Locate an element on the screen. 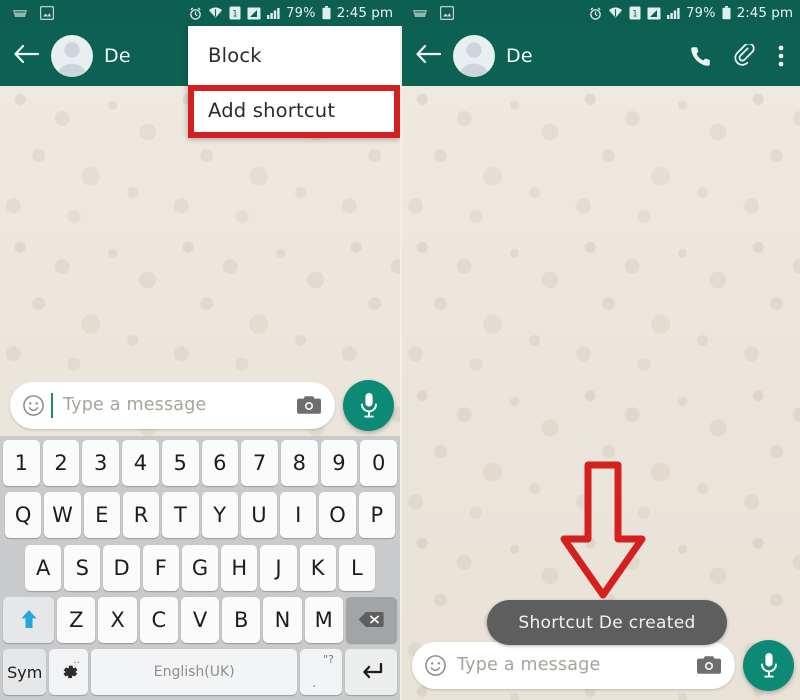 This screenshot has width=800, height=700. key-4: 4 is located at coordinates (140, 463).